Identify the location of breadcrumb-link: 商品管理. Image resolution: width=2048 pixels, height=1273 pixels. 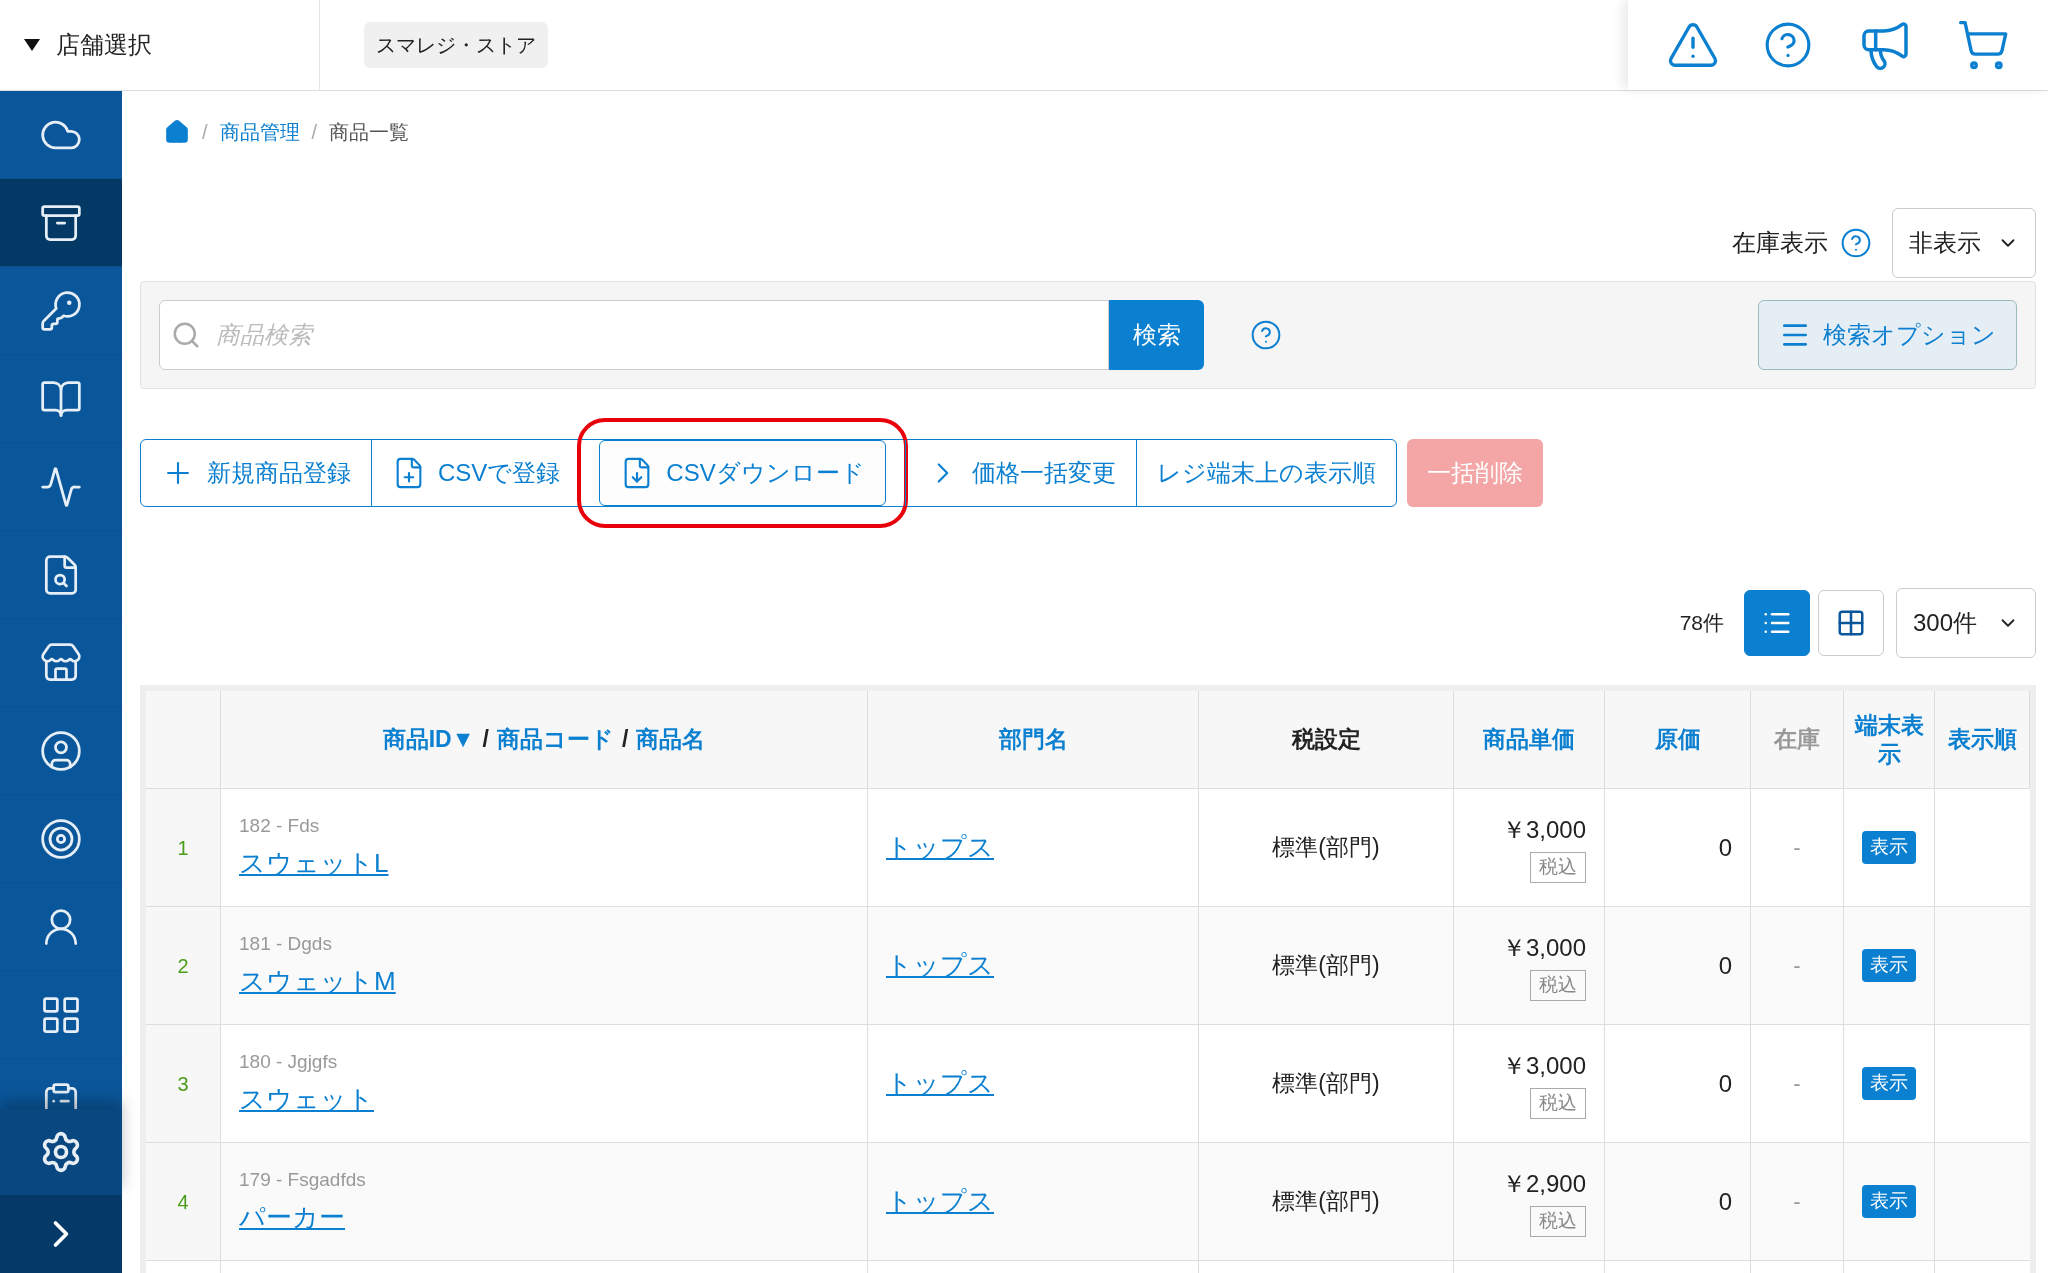
(259, 132).